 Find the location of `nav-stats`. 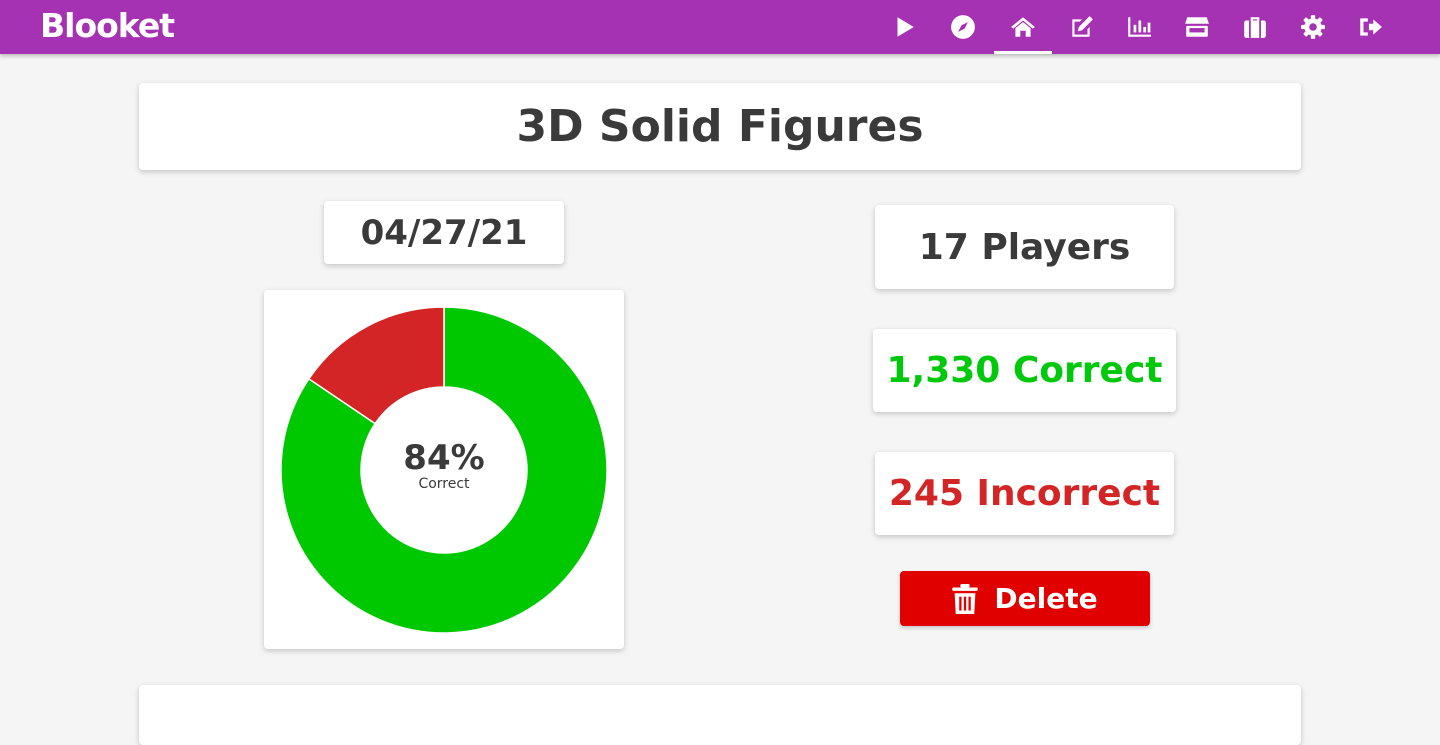

nav-stats is located at coordinates (1139, 27).